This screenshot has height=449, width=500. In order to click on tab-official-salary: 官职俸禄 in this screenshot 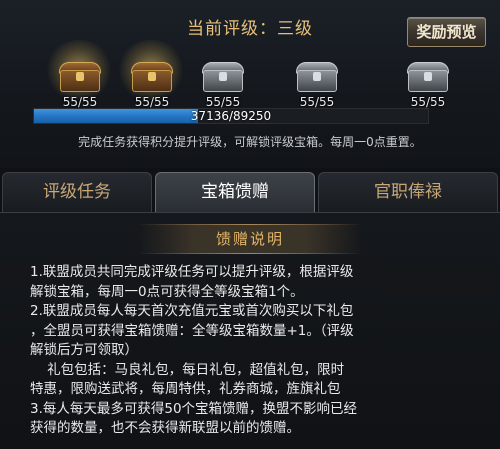, I will do `click(408, 192)`.